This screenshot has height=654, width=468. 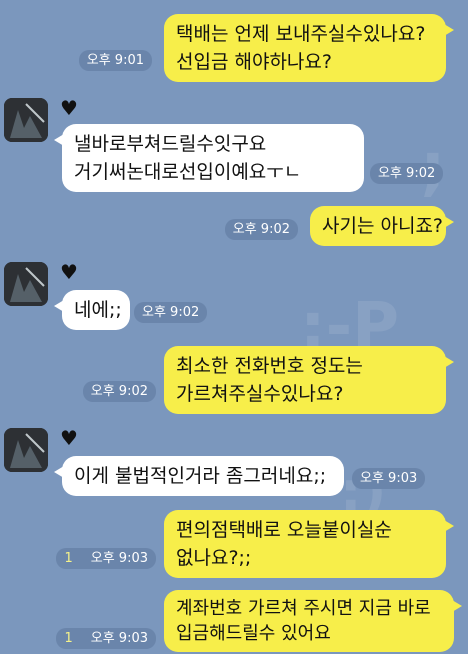 What do you see at coordinates (115, 60) in the screenshot?
I see `message-timestamp: 오후 9:01` at bounding box center [115, 60].